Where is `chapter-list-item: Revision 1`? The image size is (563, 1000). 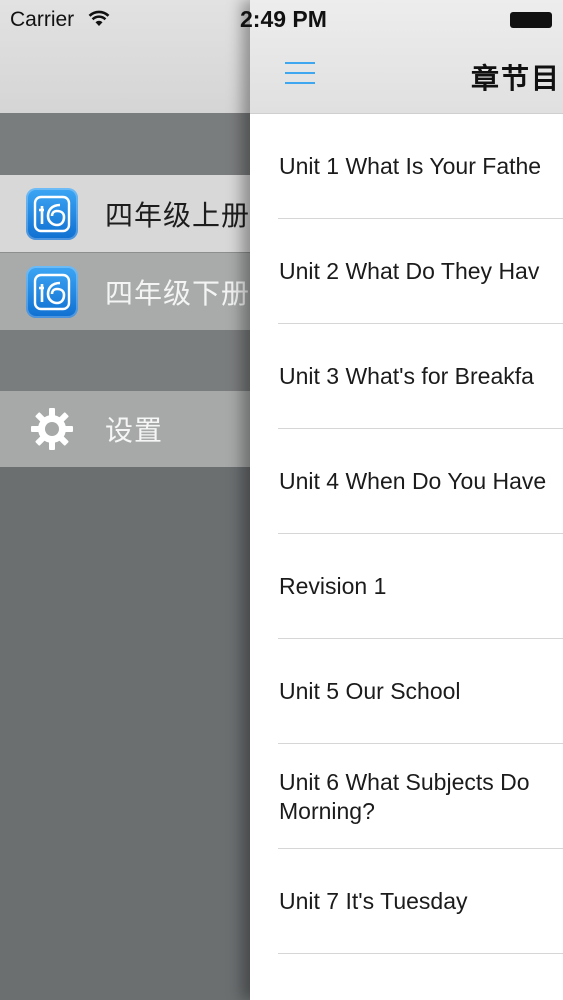
chapter-list-item: Revision 1 is located at coordinates (406, 586).